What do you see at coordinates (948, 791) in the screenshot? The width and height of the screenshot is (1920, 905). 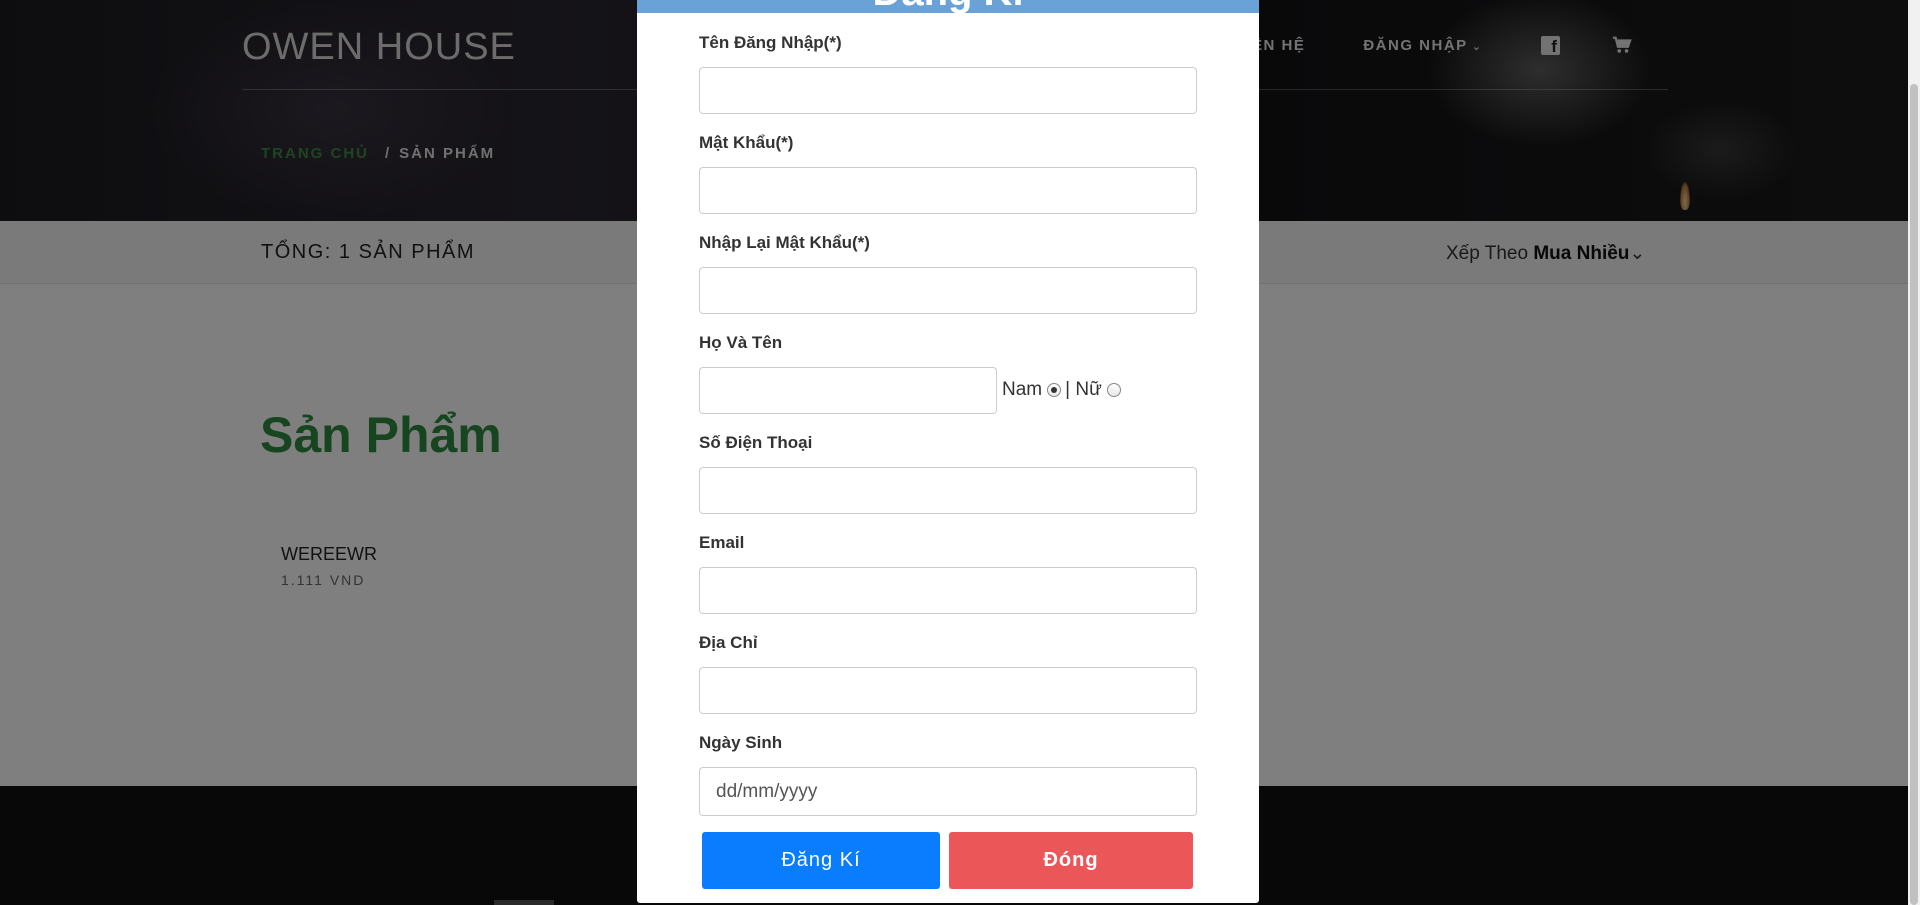 I see `birthday-input` at bounding box center [948, 791].